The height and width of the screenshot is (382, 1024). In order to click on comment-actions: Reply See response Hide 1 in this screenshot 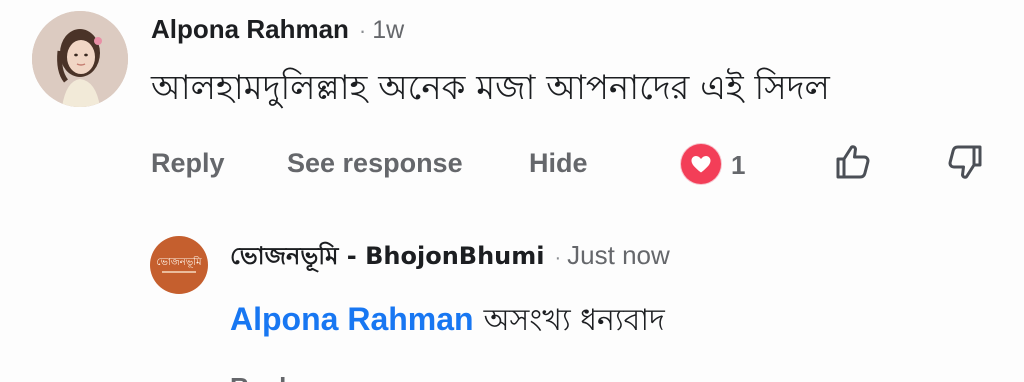, I will do `click(571, 164)`.